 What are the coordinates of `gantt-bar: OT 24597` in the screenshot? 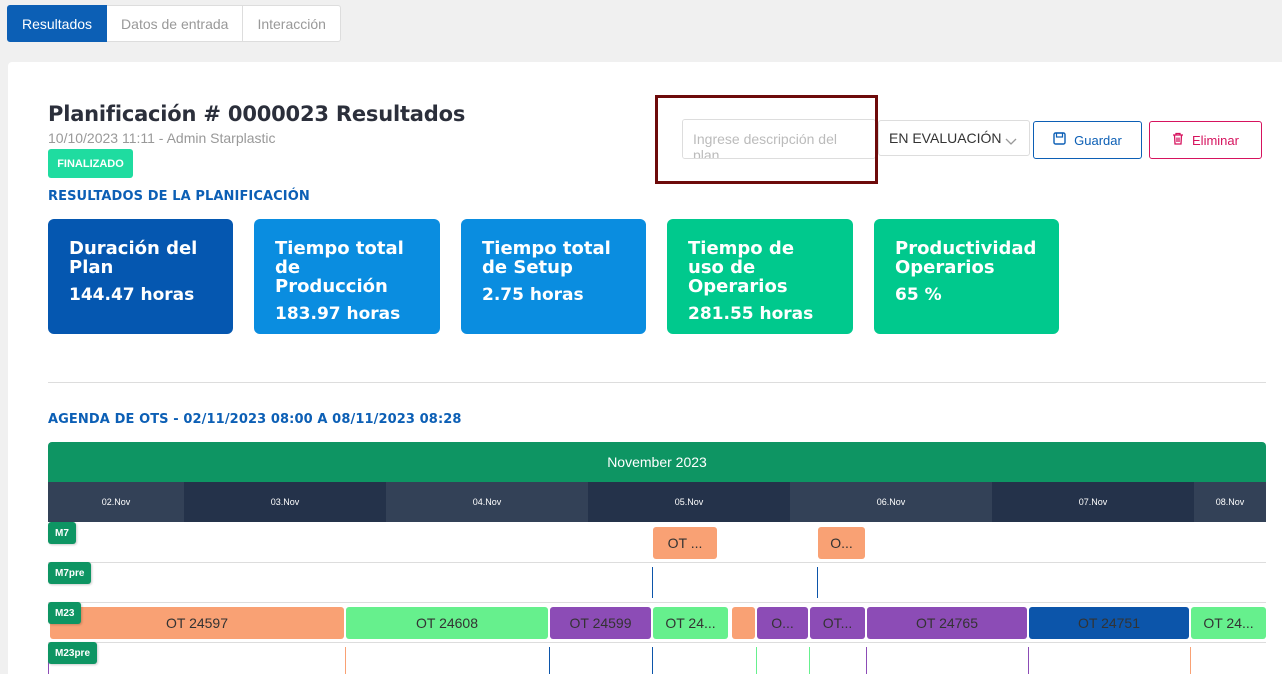 It's located at (197, 623).